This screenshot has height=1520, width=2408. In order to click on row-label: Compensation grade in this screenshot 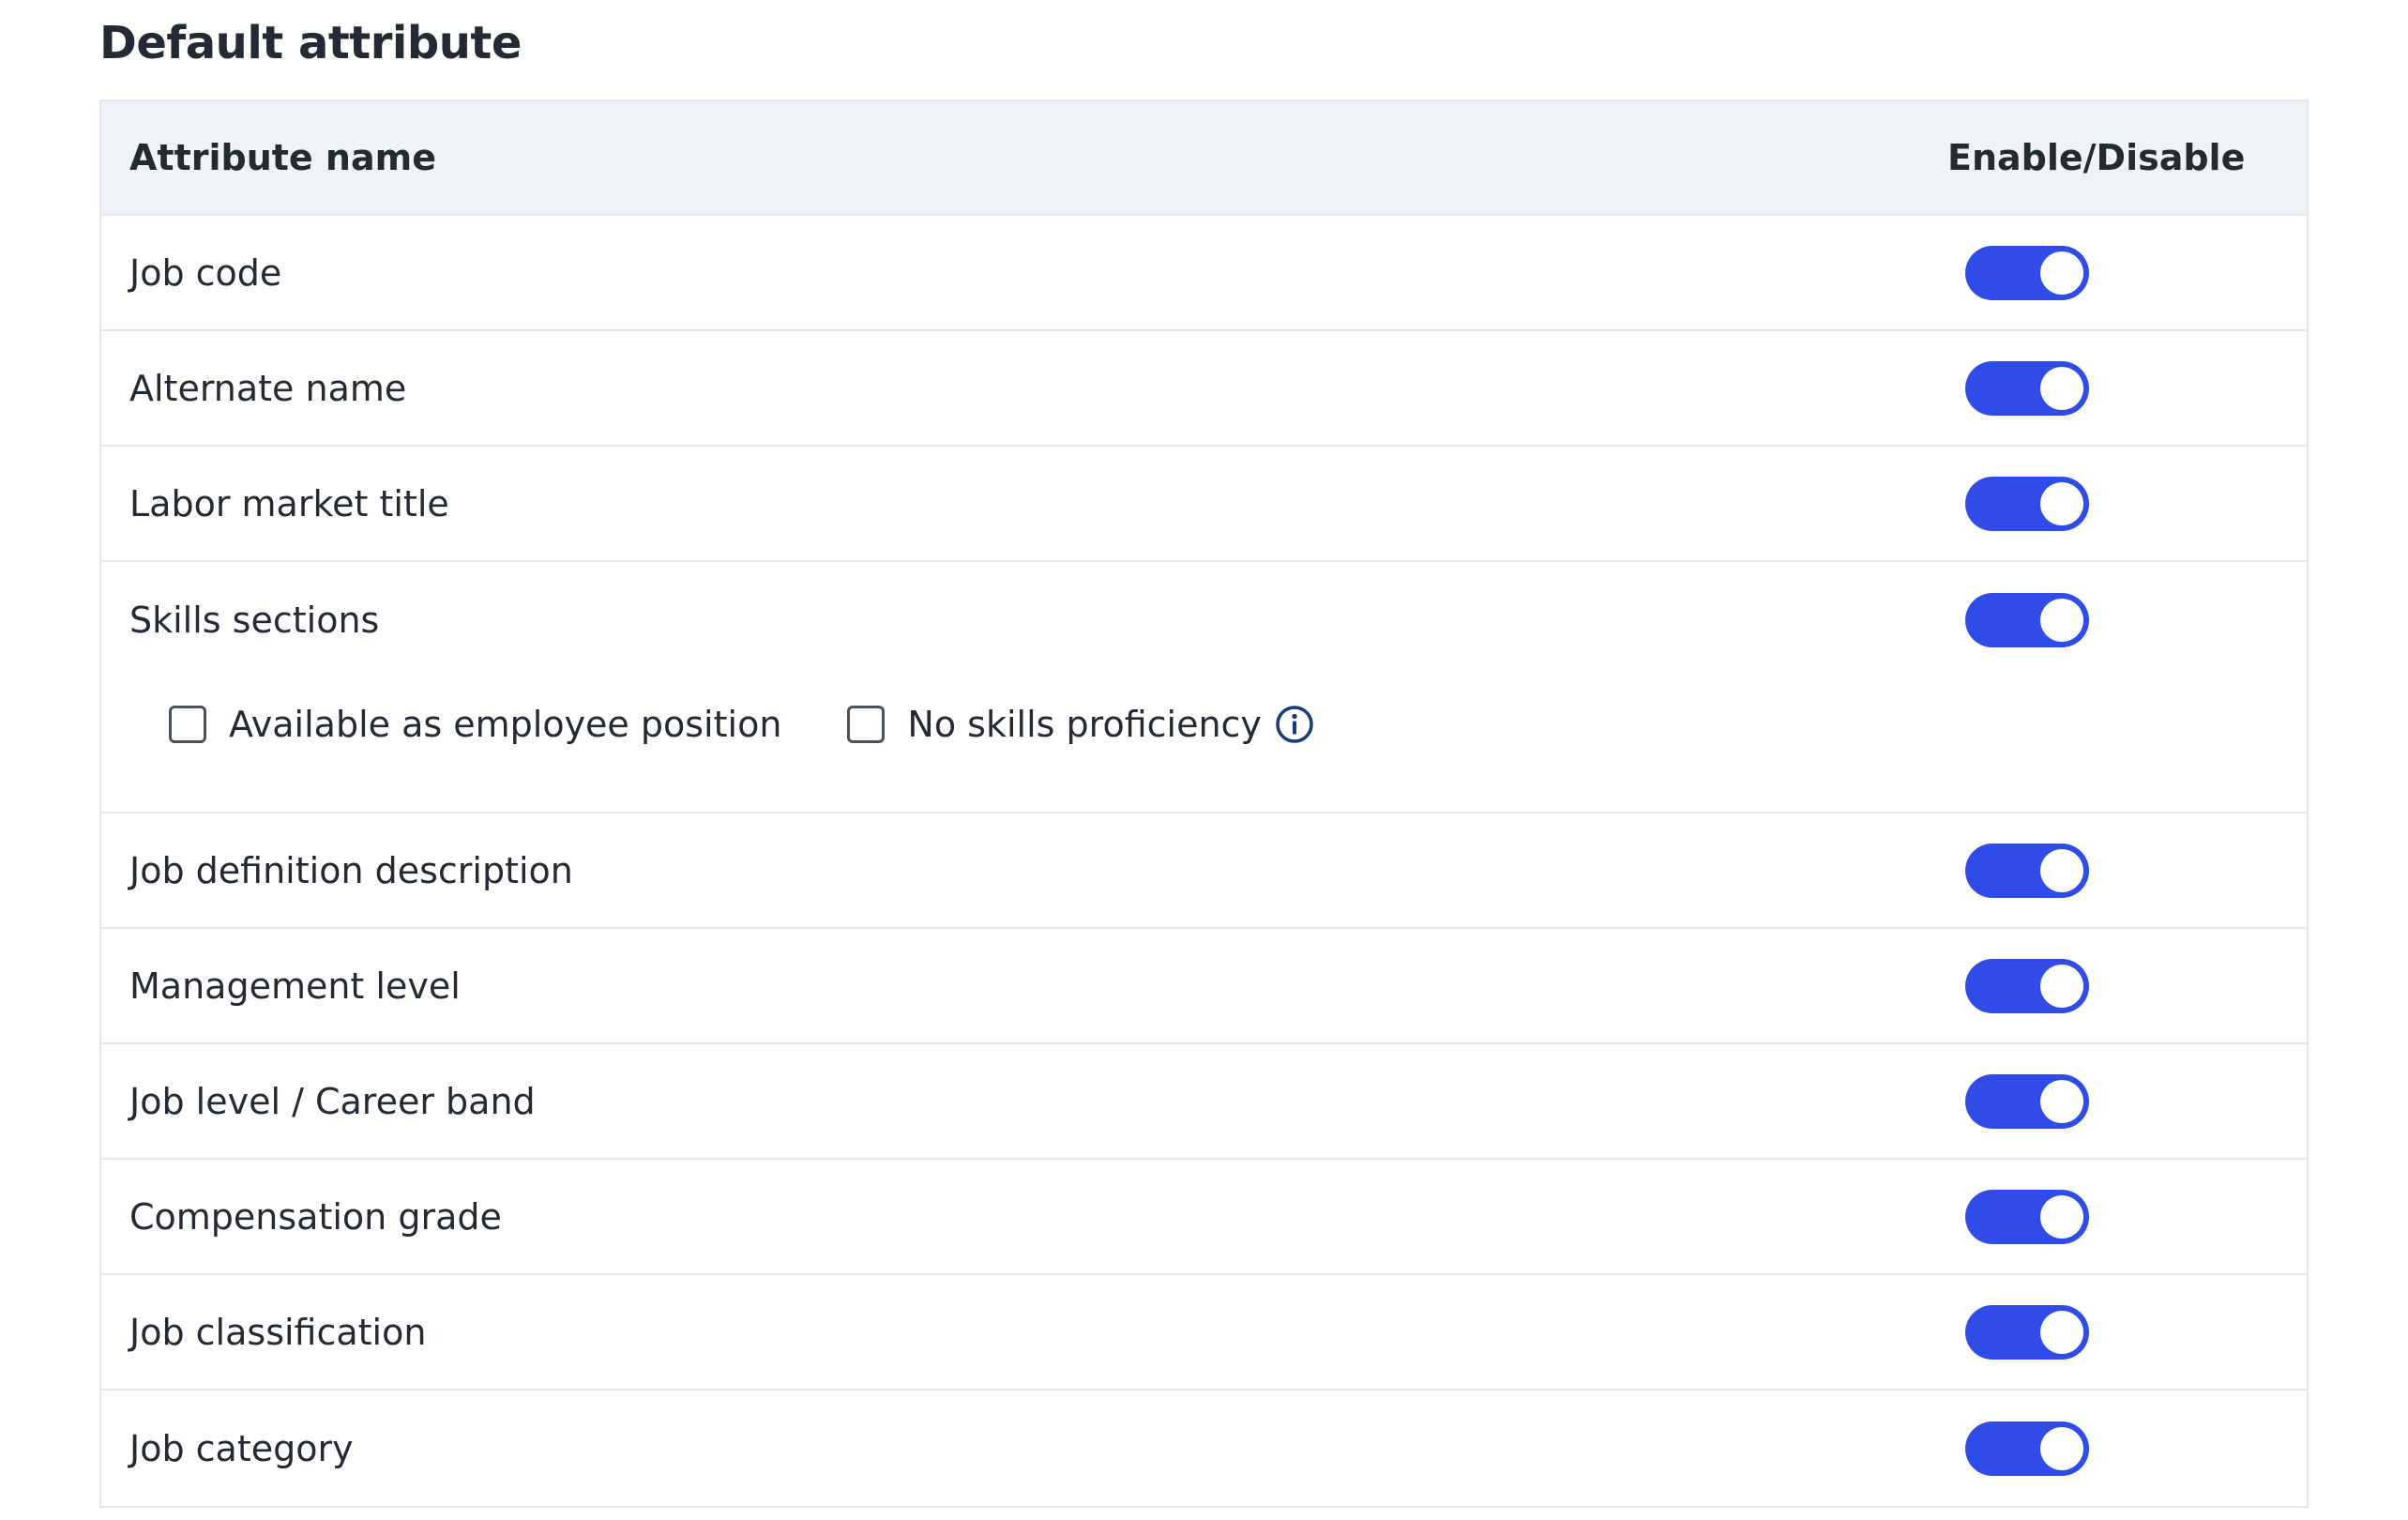, I will do `click(316, 1217)`.